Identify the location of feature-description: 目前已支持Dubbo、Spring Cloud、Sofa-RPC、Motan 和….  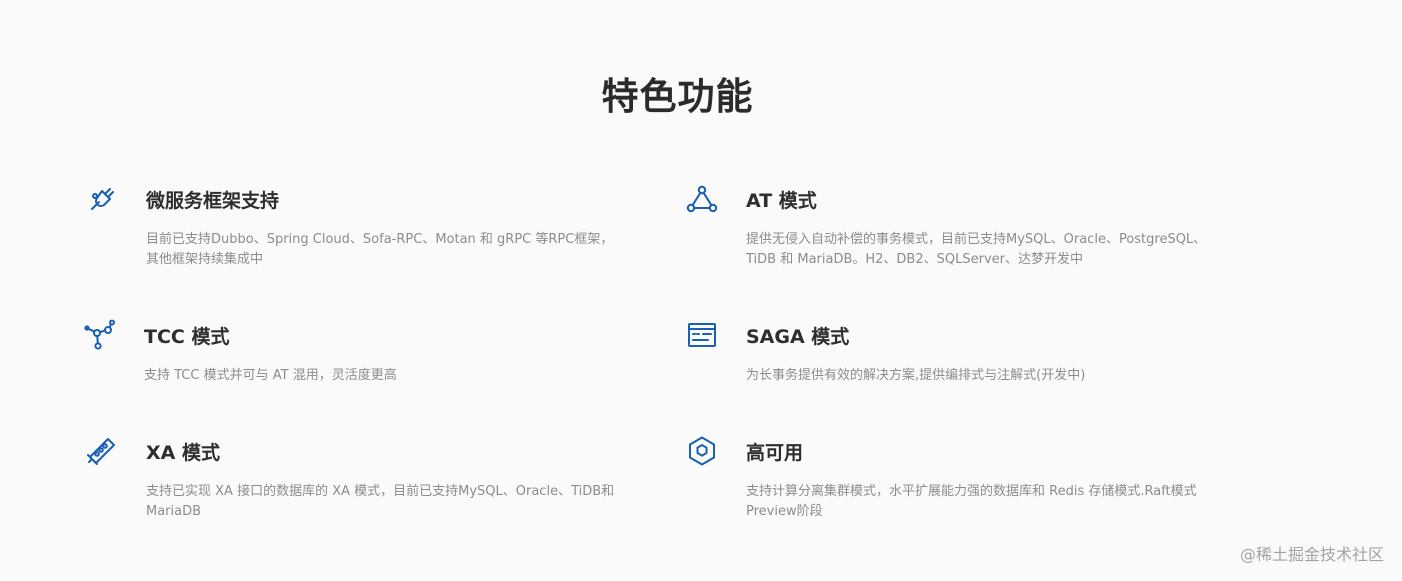
(380, 249).